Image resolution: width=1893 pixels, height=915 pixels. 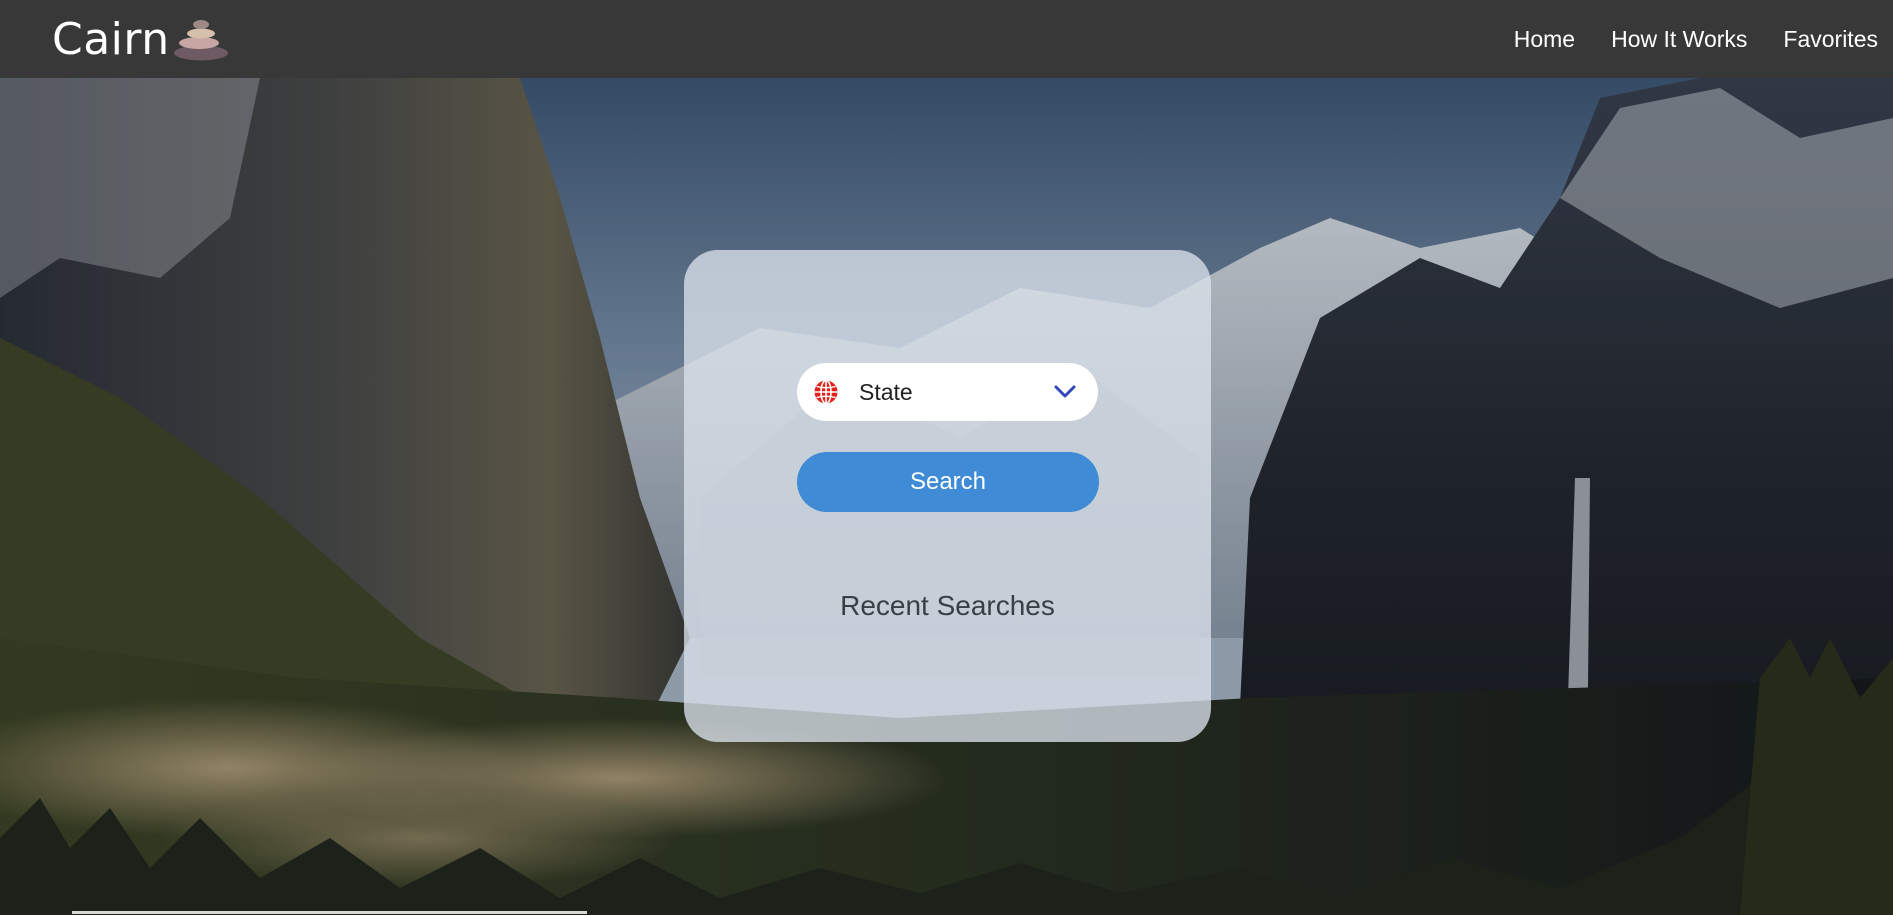 What do you see at coordinates (826, 392) in the screenshot?
I see `globe-icon` at bounding box center [826, 392].